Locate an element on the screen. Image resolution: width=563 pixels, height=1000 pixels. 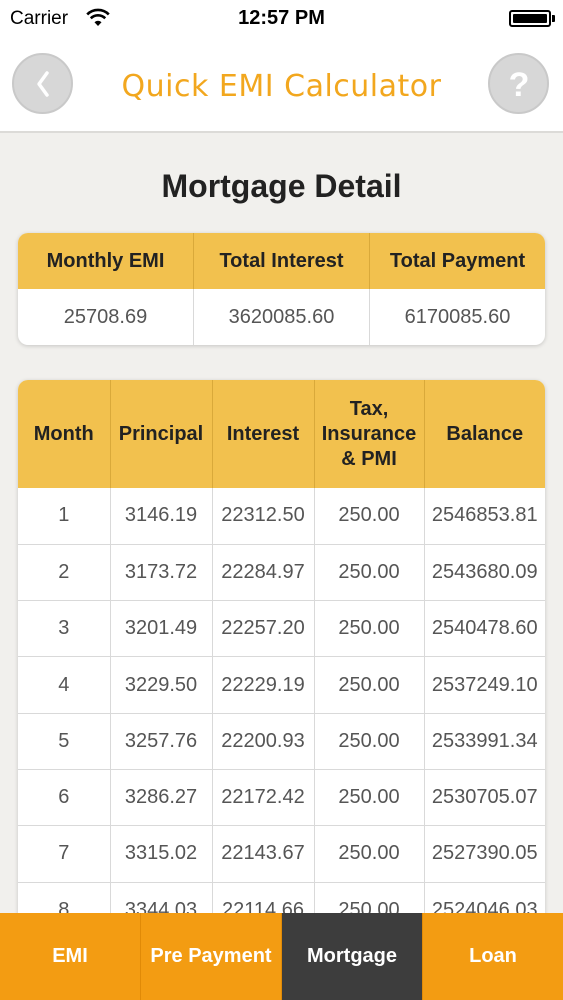
cell-interest: 22172.42 is located at coordinates (263, 798).